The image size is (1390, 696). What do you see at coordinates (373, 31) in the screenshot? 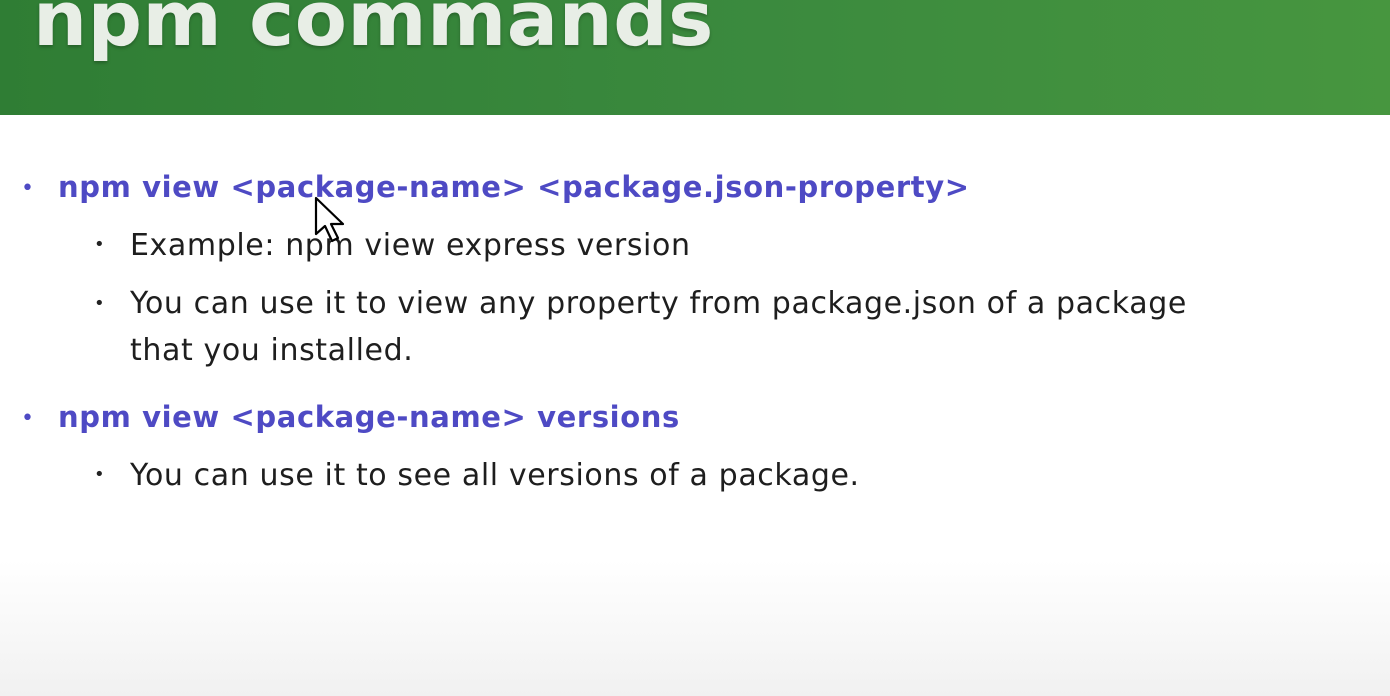
I see `slide-title: npm commands` at bounding box center [373, 31].